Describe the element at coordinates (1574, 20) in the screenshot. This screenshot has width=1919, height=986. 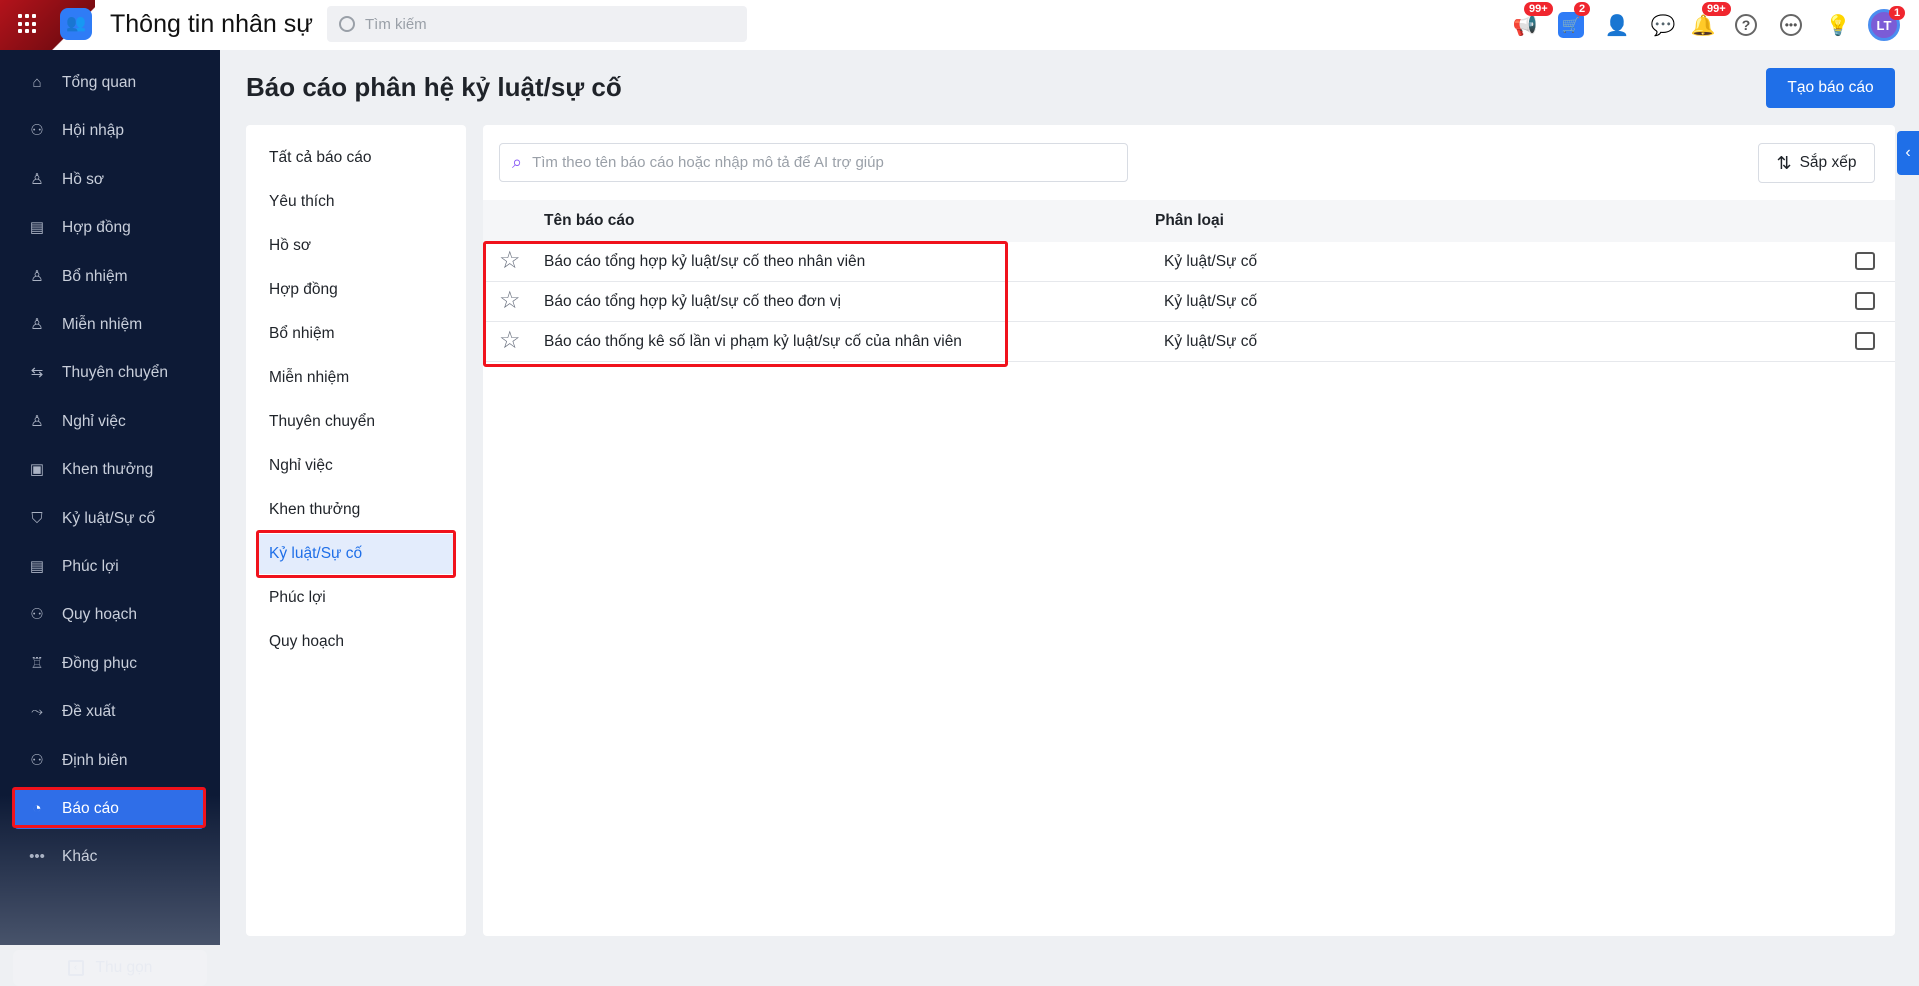
I see `cart-icon: 🛒 2` at that location.